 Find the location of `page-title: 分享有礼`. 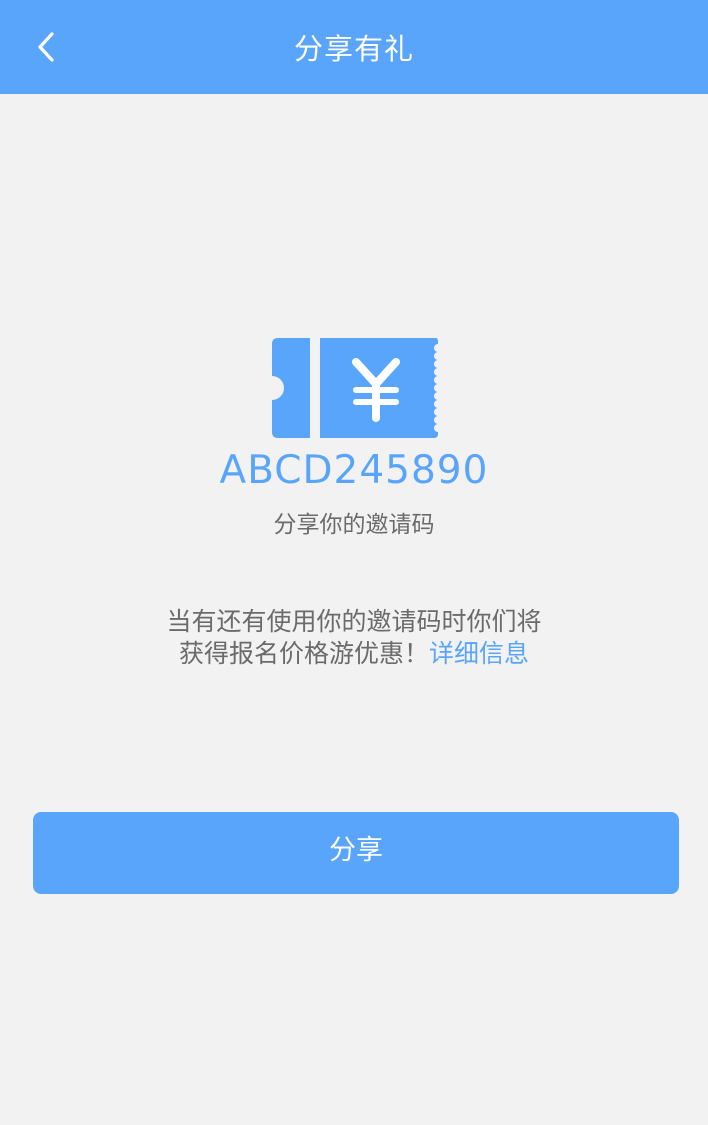

page-title: 分享有礼 is located at coordinates (353, 49).